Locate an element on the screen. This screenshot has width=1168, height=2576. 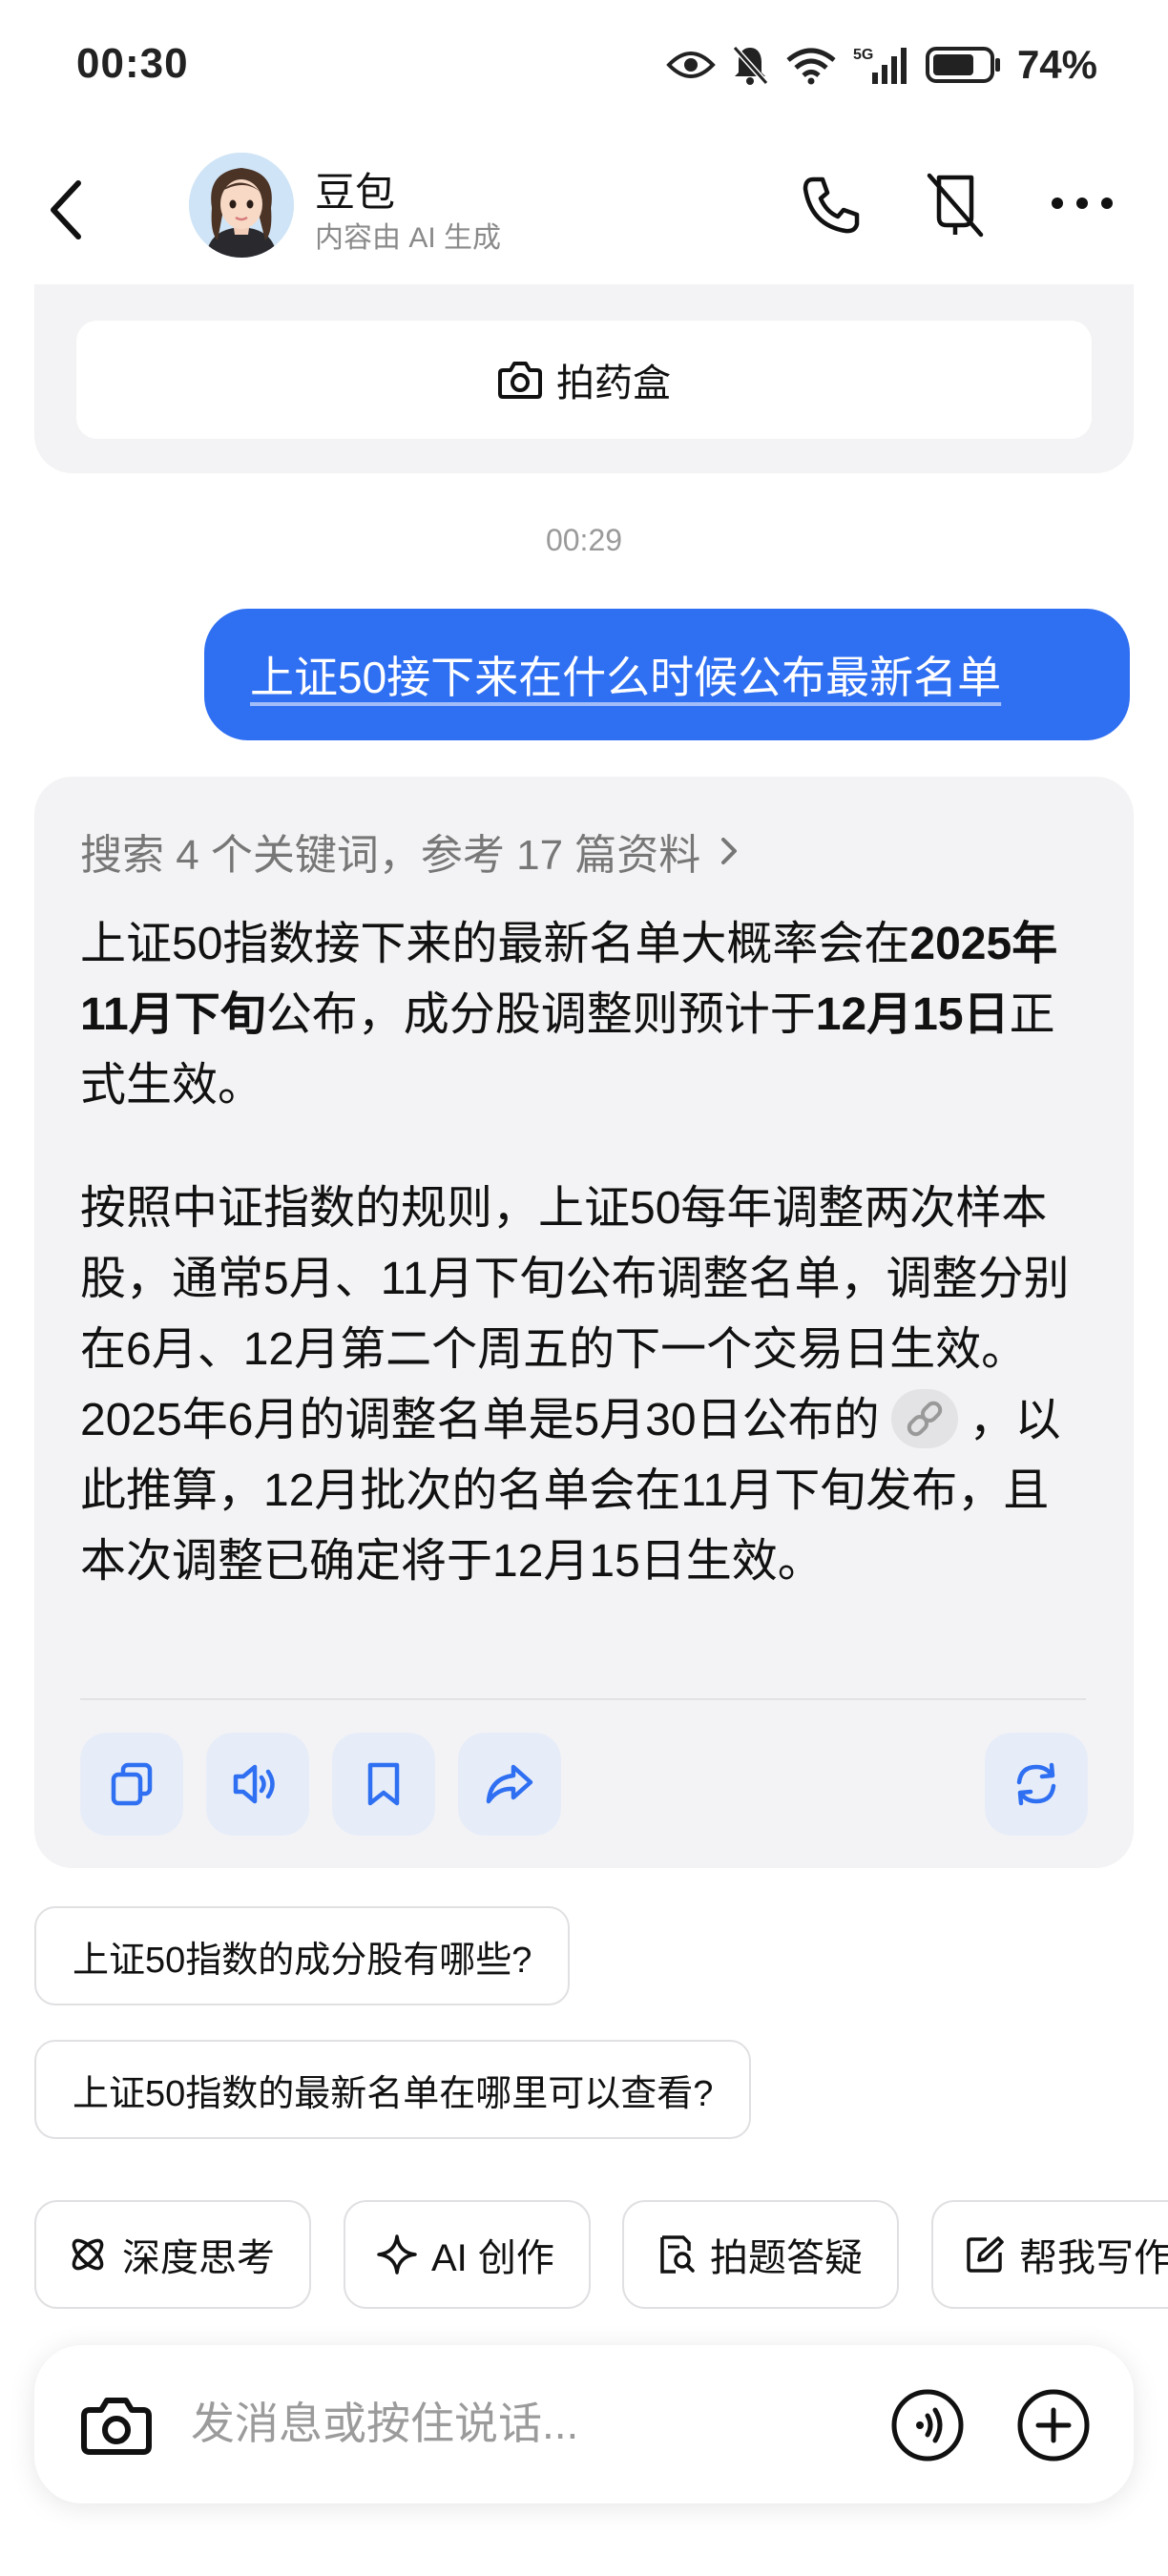
more-dots-icon is located at coordinates (1082, 203).